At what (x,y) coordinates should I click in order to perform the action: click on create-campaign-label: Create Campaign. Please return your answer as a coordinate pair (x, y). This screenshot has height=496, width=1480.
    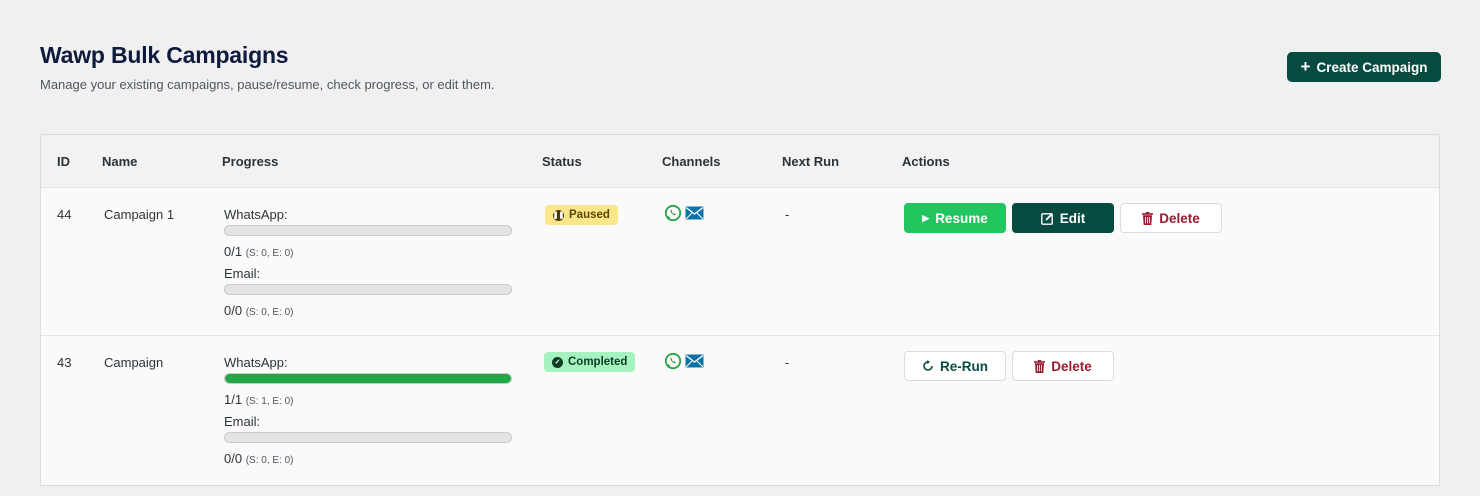
    Looking at the image, I should click on (1372, 67).